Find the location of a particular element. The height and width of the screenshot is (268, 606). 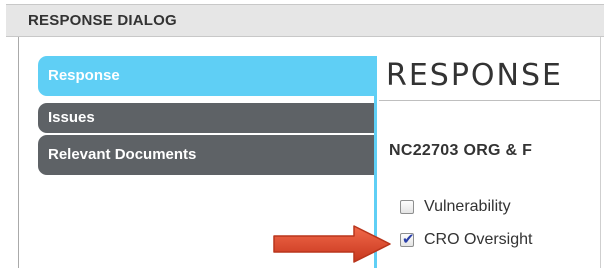

nav-item-issues: Issues is located at coordinates (206, 118).